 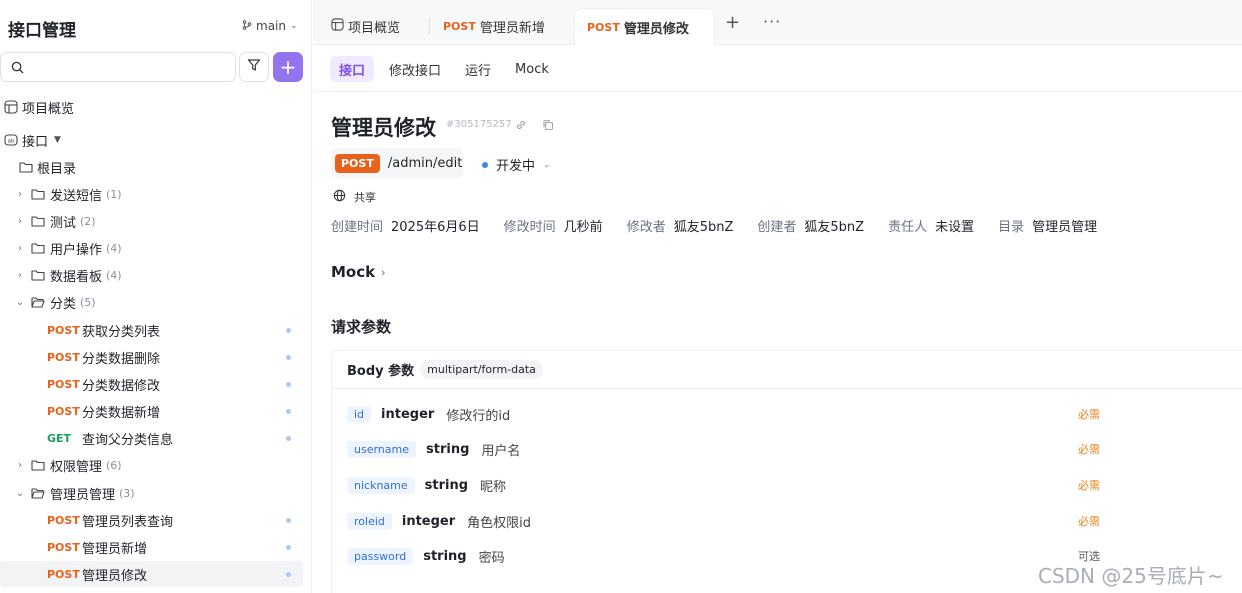 What do you see at coordinates (151, 302) in the screenshot?
I see `tree-folder-open: ⌄ 分类 (5)` at bounding box center [151, 302].